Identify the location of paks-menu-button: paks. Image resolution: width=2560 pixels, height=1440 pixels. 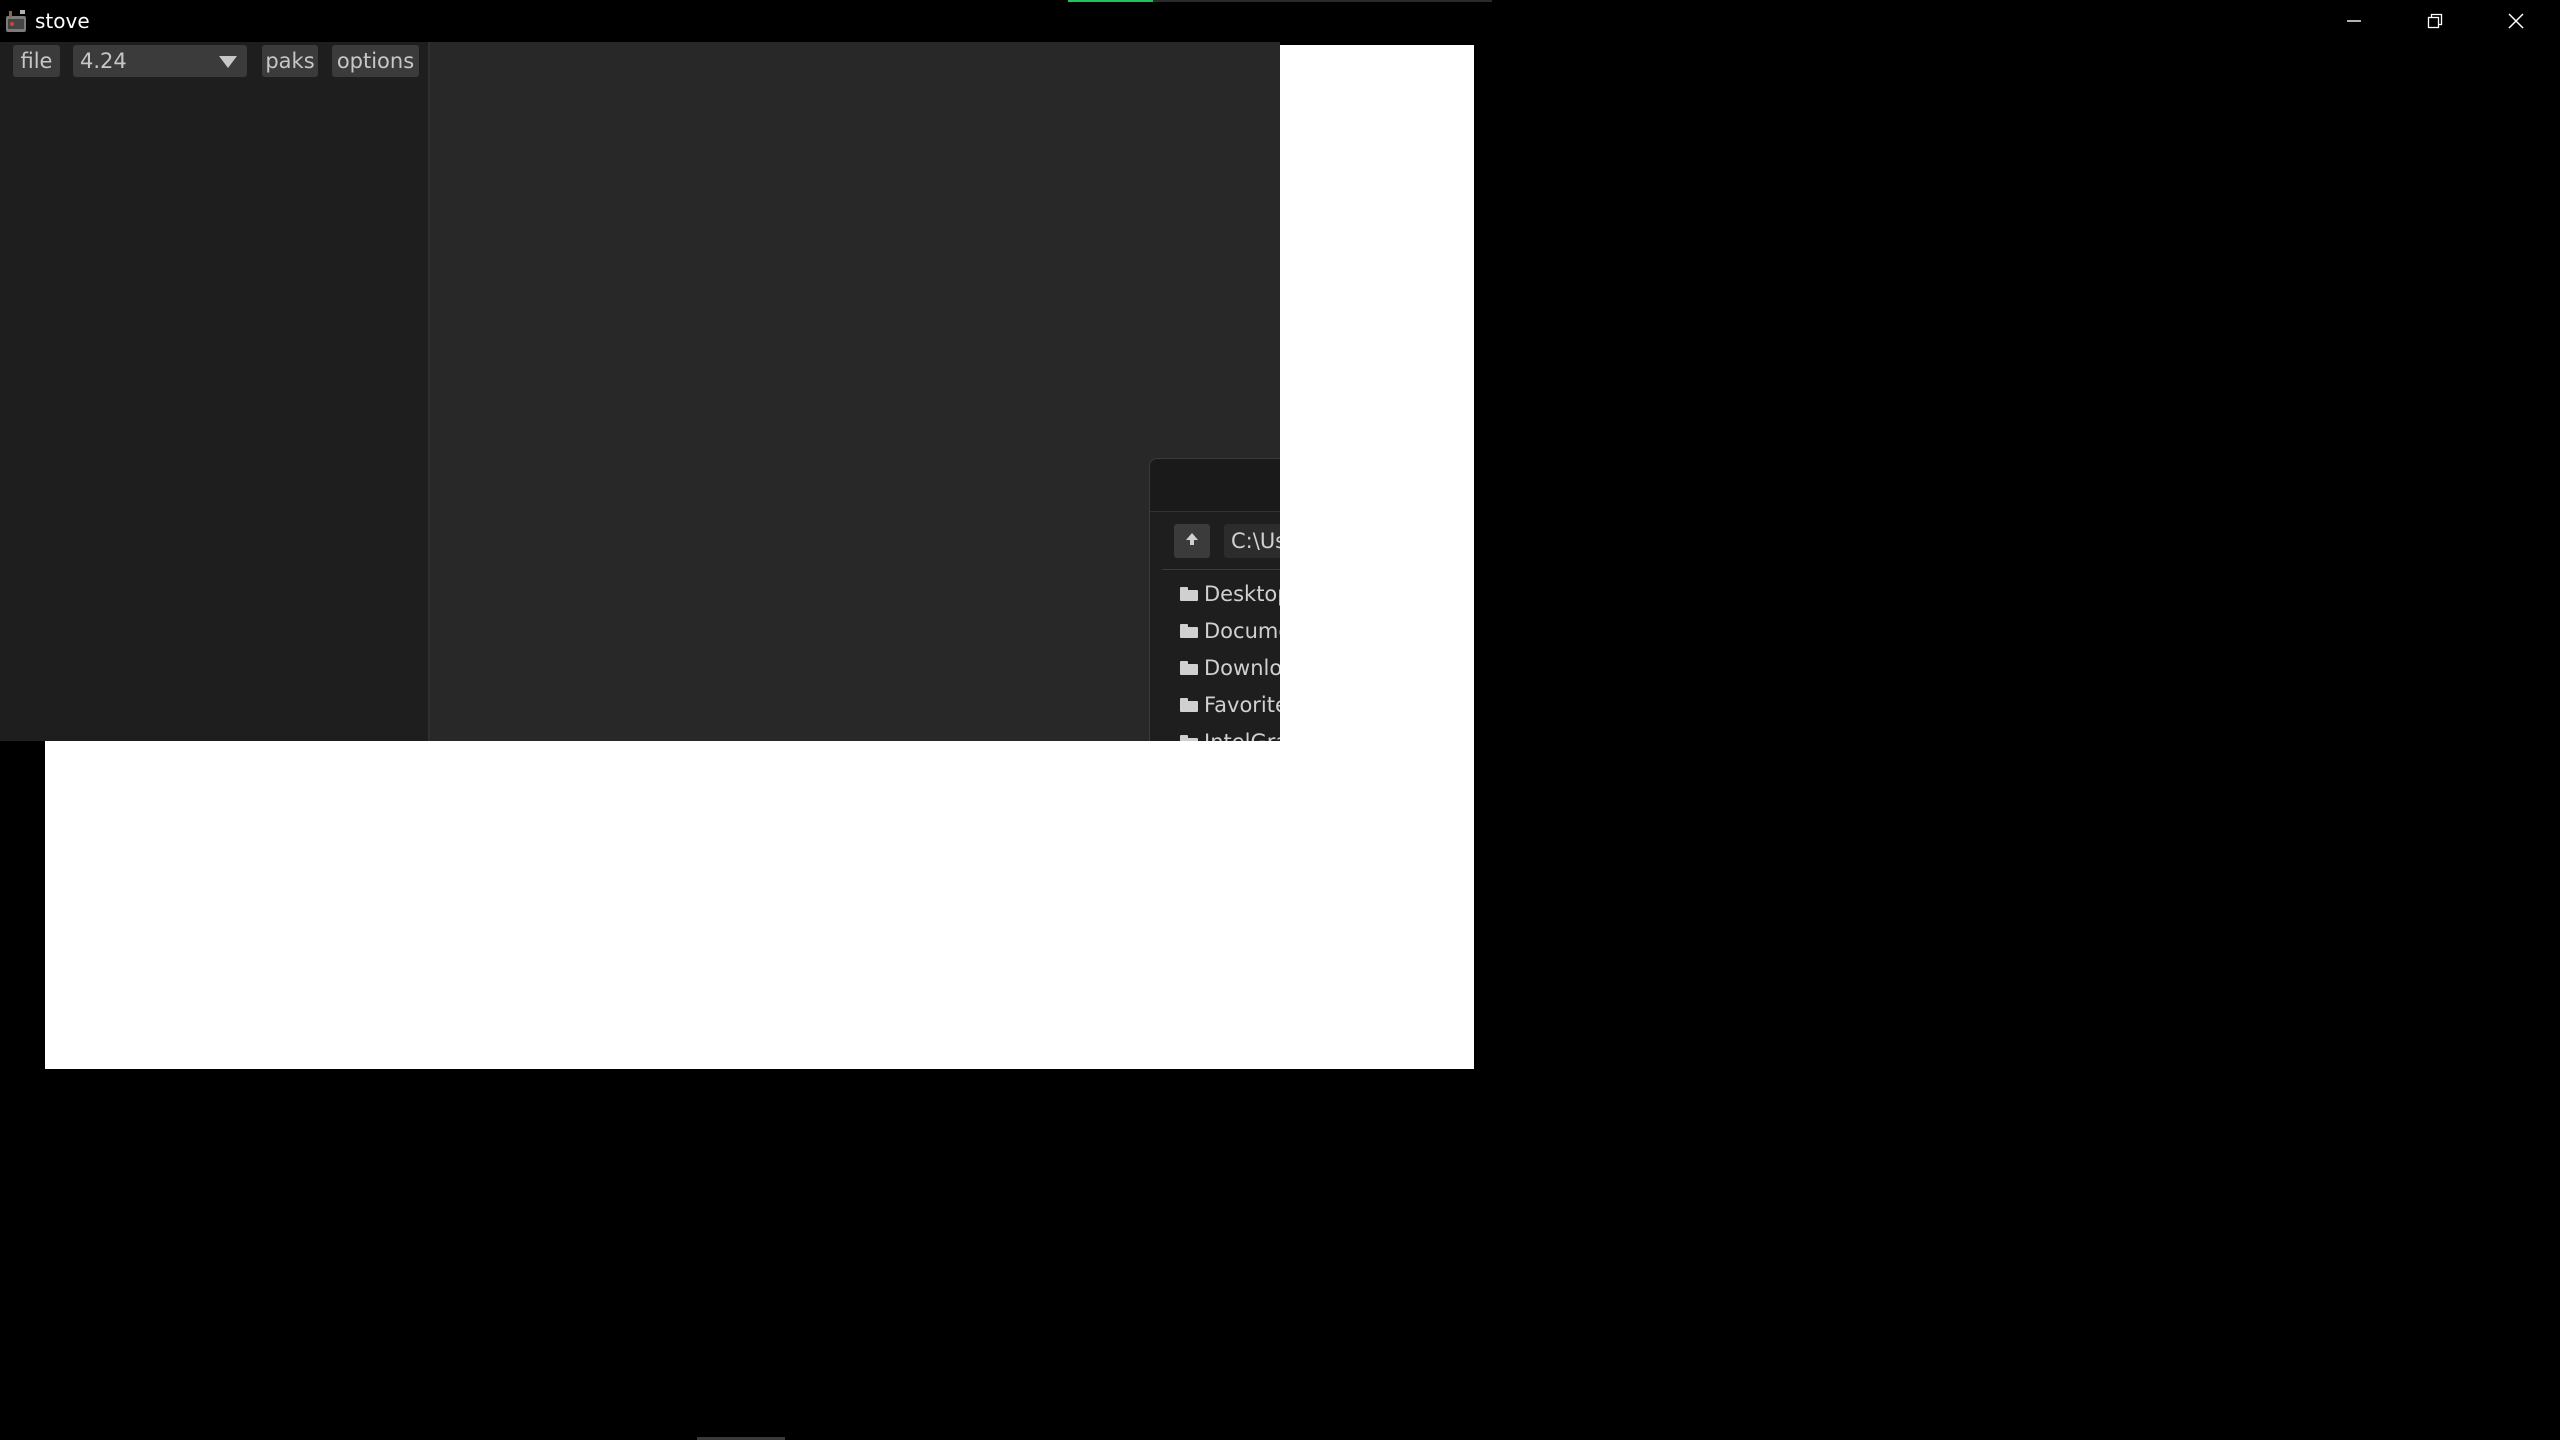
(290, 61).